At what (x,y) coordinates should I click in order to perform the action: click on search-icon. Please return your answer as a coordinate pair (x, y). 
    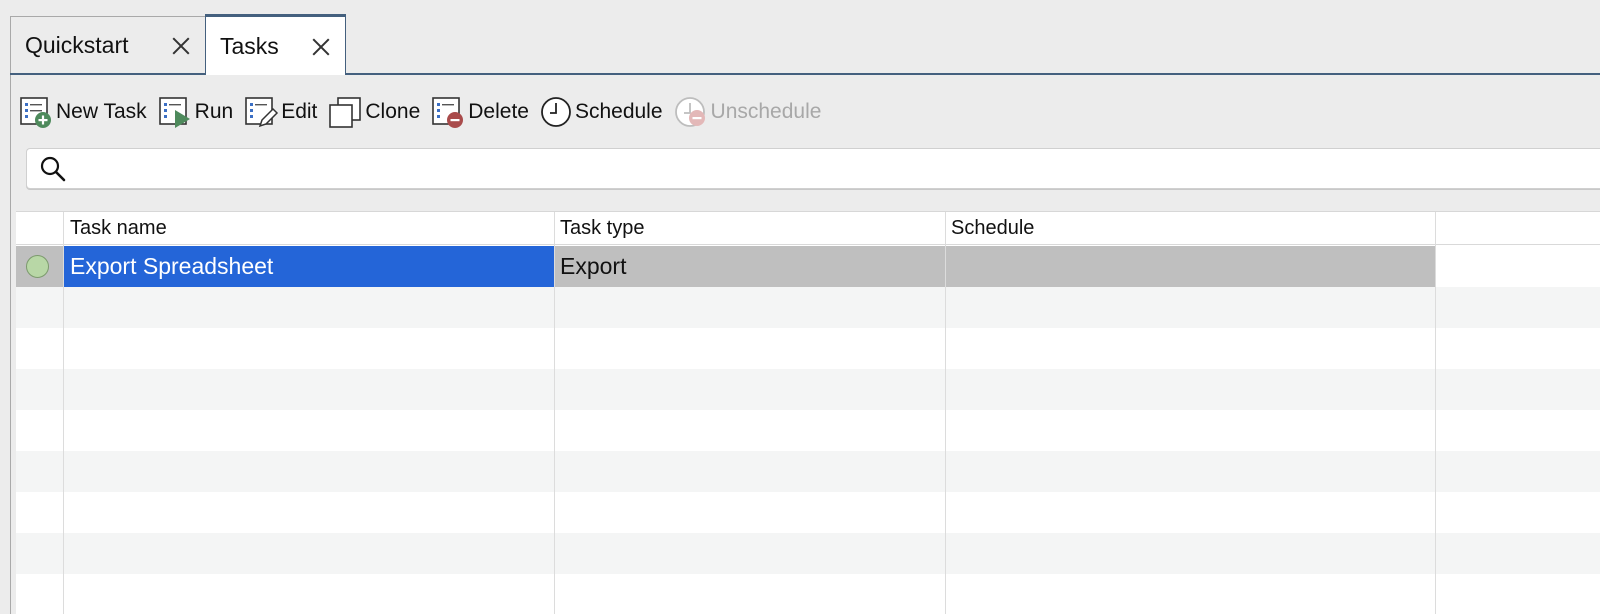
    Looking at the image, I should click on (53, 168).